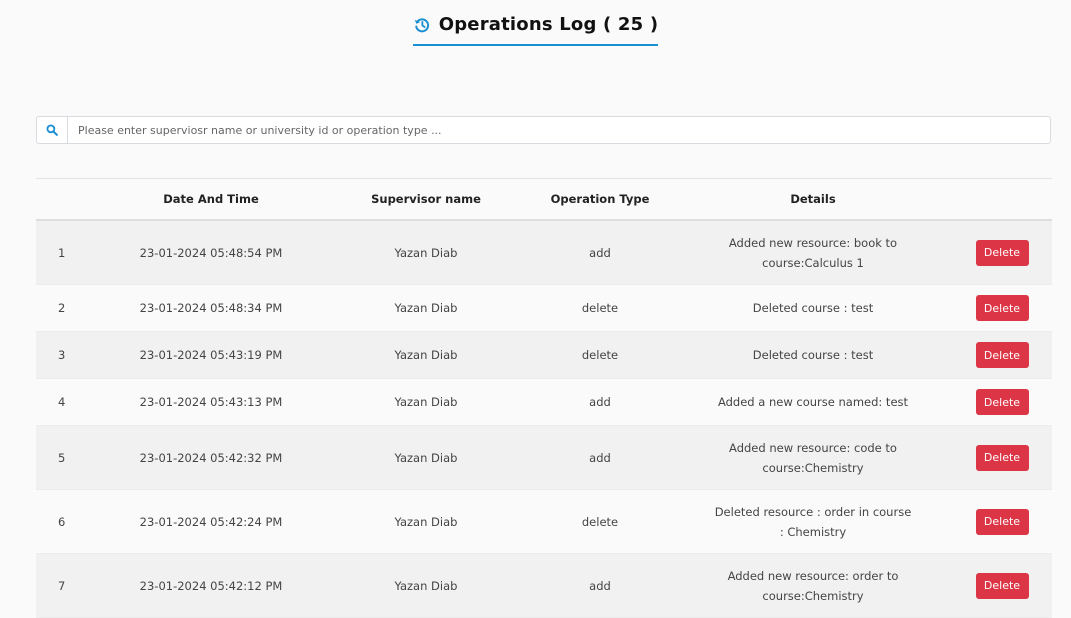 Image resolution: width=1071 pixels, height=618 pixels. I want to click on column-header-supervisor: Supervisor name, so click(426, 199).